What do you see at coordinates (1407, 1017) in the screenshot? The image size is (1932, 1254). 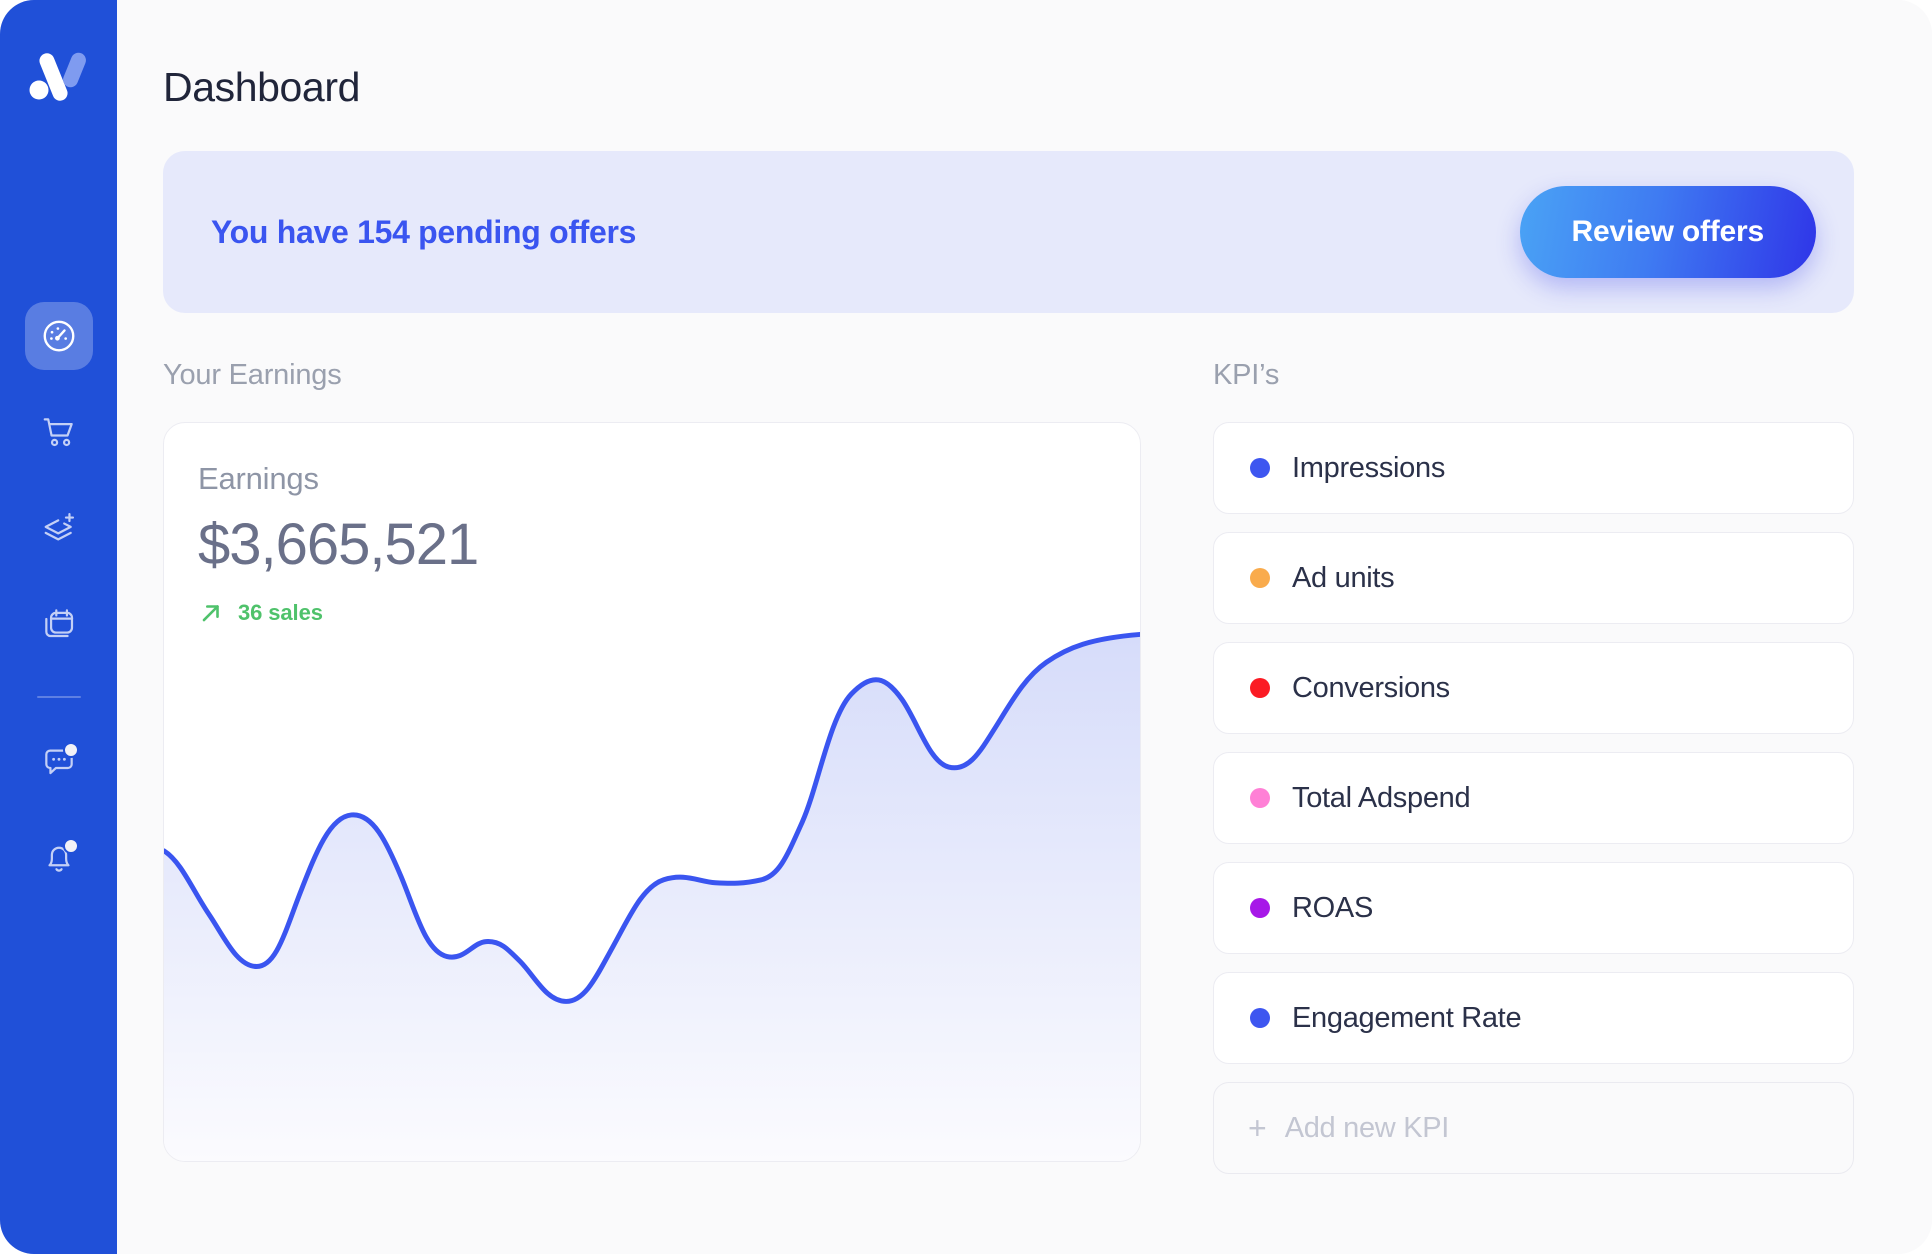 I see `kpi-label: Engagement Rate` at bounding box center [1407, 1017].